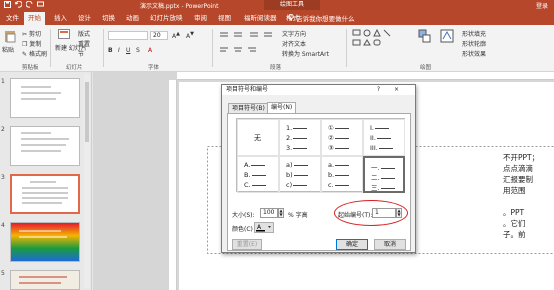  What do you see at coordinates (71, 47) in the screenshot?
I see `new-slide-button: 新建 幻灯片` at bounding box center [71, 47].